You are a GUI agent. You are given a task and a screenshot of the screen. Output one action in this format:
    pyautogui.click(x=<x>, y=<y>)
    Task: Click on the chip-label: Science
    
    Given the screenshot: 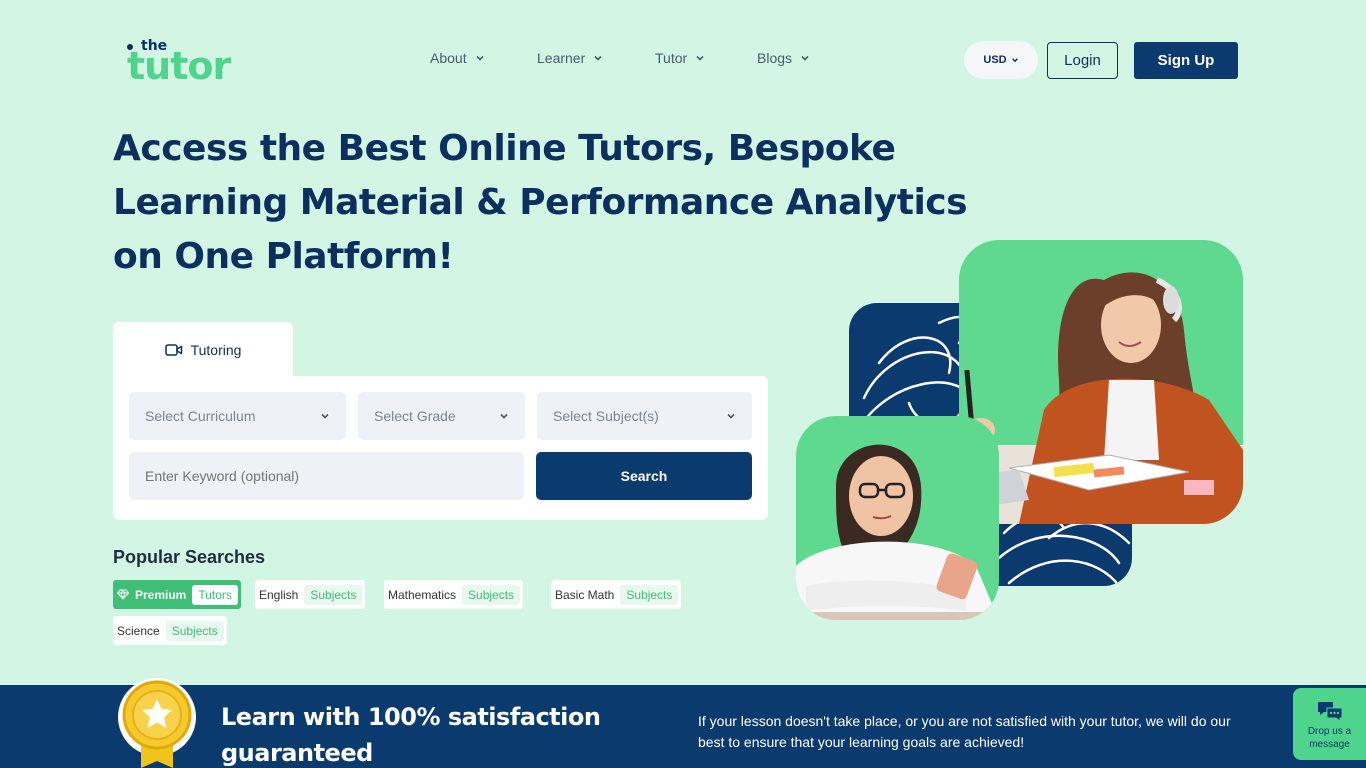 What is the action you would take?
    pyautogui.click(x=138, y=630)
    